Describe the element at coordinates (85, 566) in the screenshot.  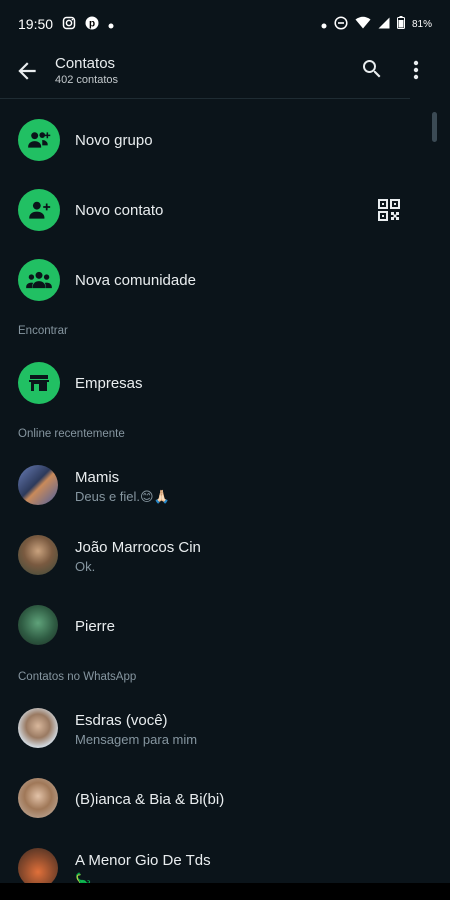
I see `contact-status: Ok.` at that location.